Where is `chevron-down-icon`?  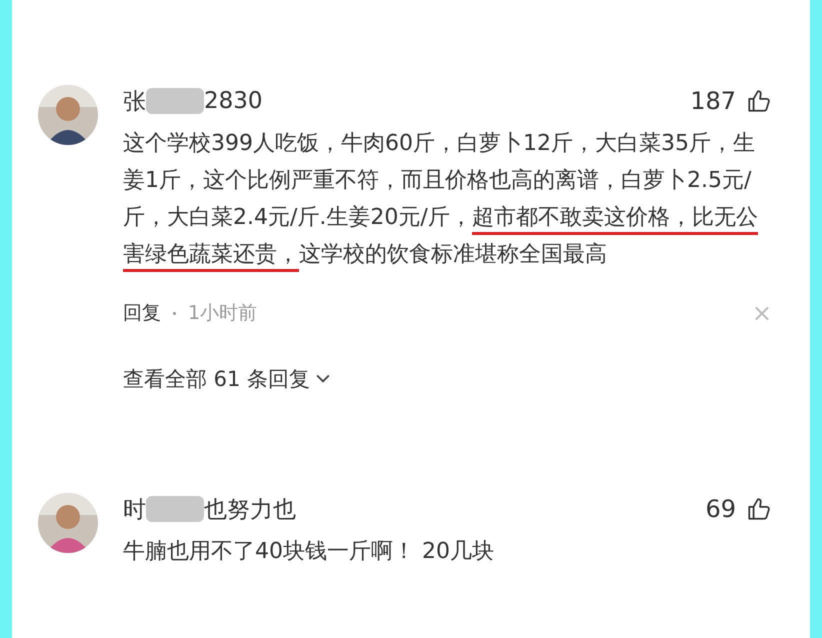
chevron-down-icon is located at coordinates (323, 379).